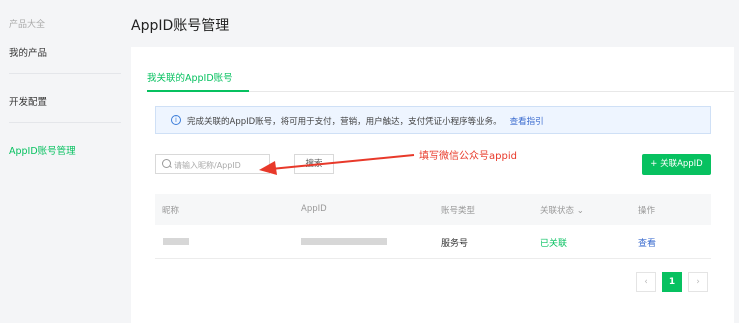 This screenshot has width=739, height=323. What do you see at coordinates (42, 150) in the screenshot?
I see `sidebar-item-appid-management: AppID账号管理` at bounding box center [42, 150].